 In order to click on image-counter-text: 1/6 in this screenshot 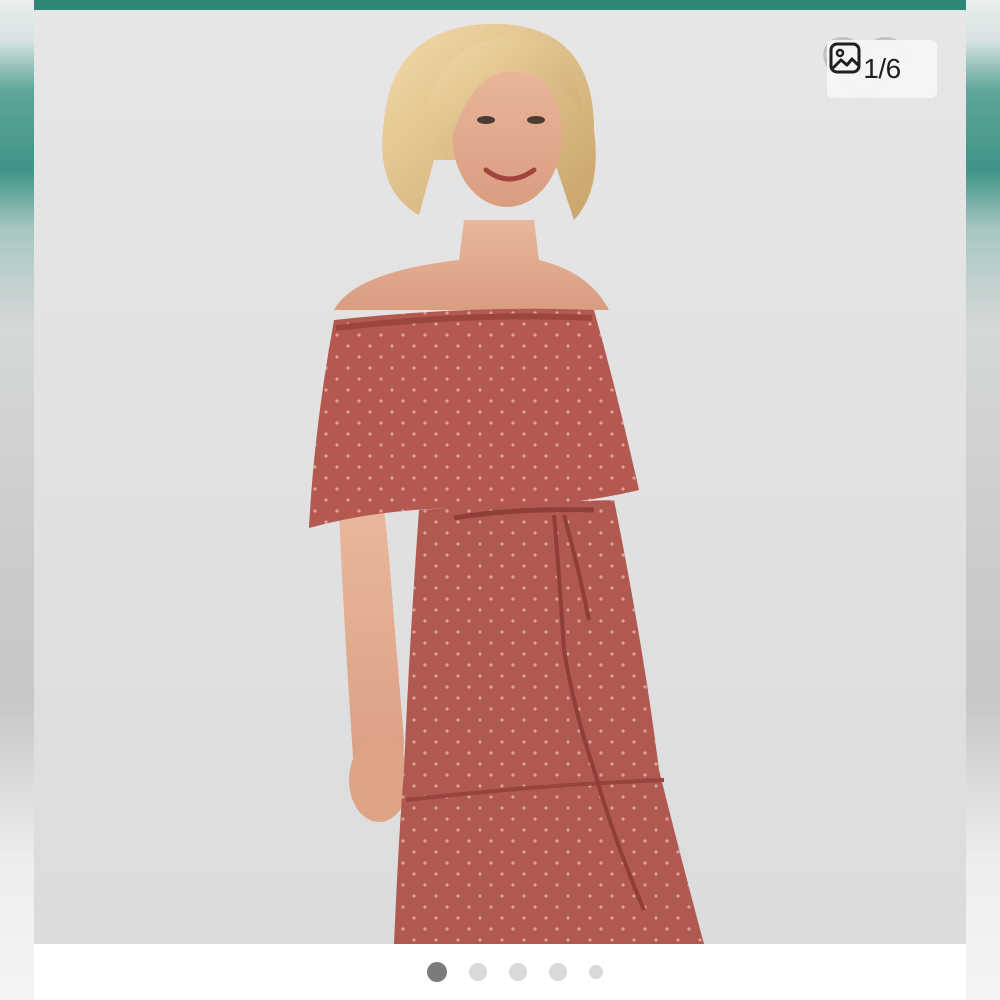, I will do `click(882, 68)`.